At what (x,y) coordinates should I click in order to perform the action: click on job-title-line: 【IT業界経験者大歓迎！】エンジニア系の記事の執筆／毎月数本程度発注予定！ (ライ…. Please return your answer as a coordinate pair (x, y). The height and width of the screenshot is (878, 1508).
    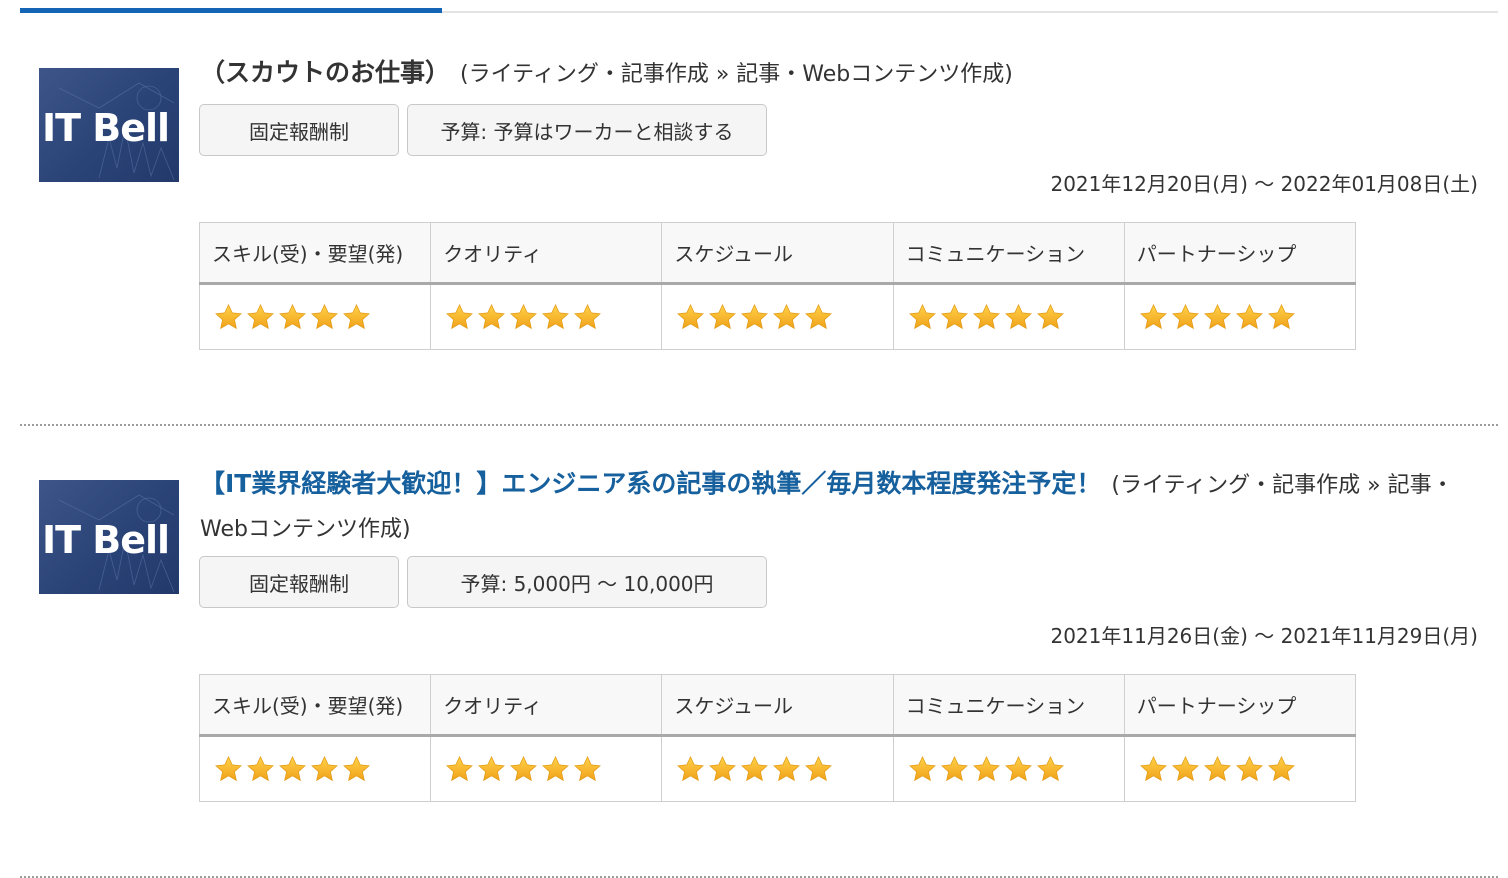
    Looking at the image, I should click on (839, 507).